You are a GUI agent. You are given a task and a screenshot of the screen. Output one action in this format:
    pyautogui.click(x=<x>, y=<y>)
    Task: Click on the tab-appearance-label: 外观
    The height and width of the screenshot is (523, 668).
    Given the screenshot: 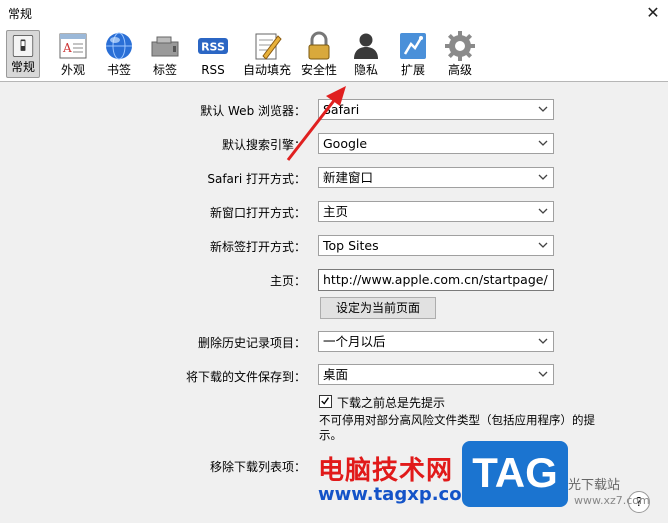 What is the action you would take?
    pyautogui.click(x=72, y=70)
    